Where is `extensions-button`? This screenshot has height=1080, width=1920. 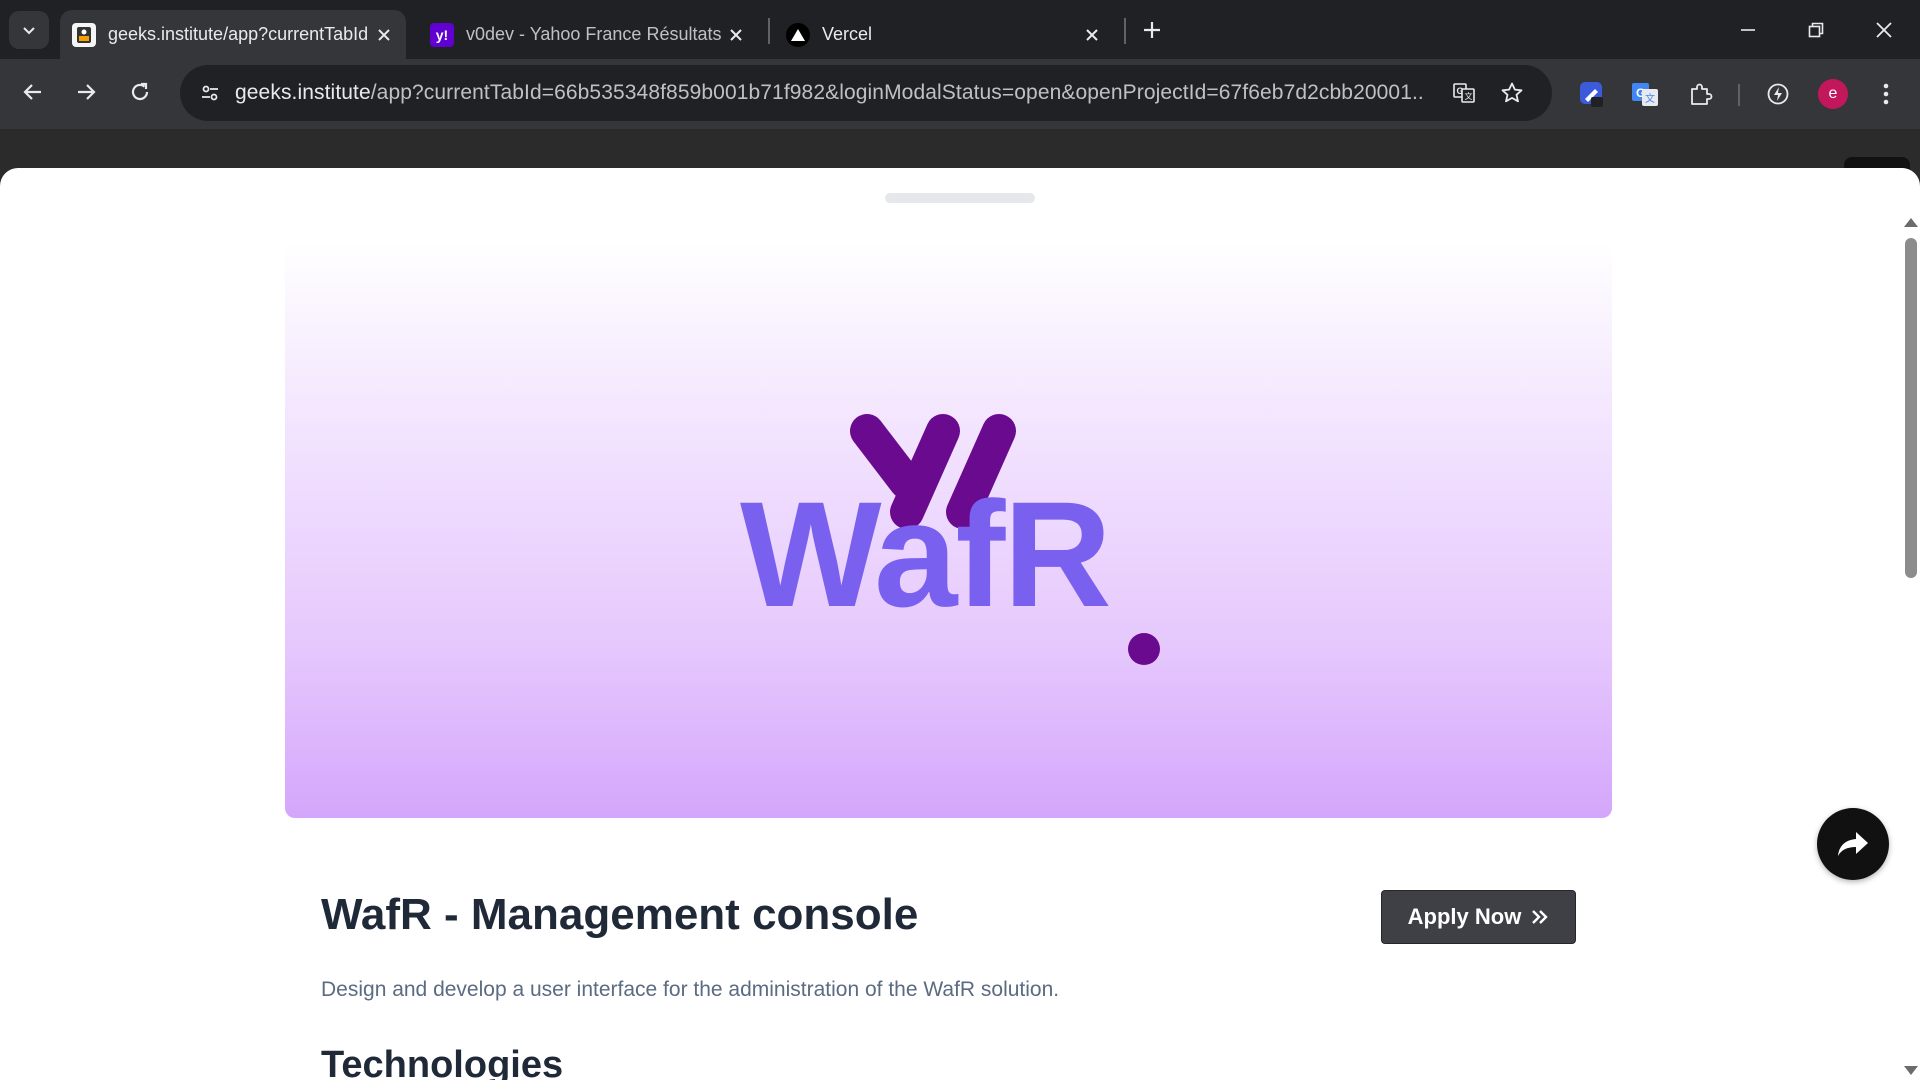
extensions-button is located at coordinates (1700, 94).